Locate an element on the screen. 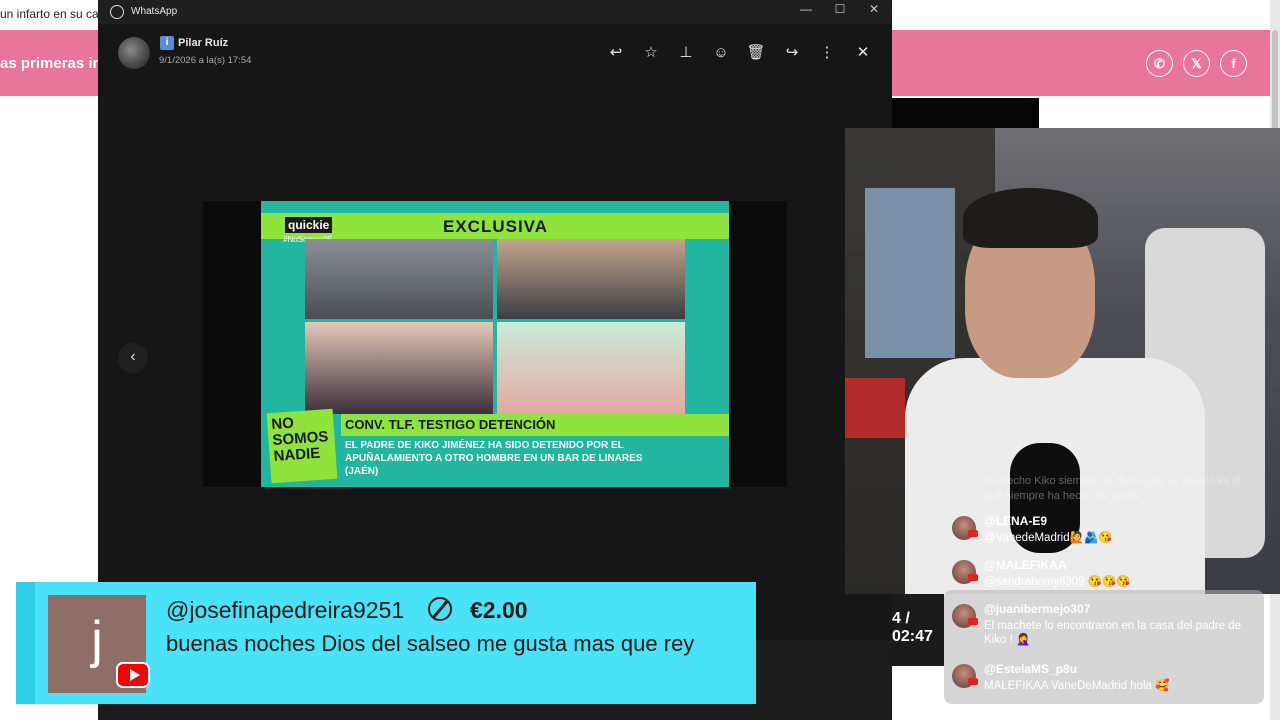 This screenshot has width=1280, height=720. star-icon: ☆ is located at coordinates (651, 53).